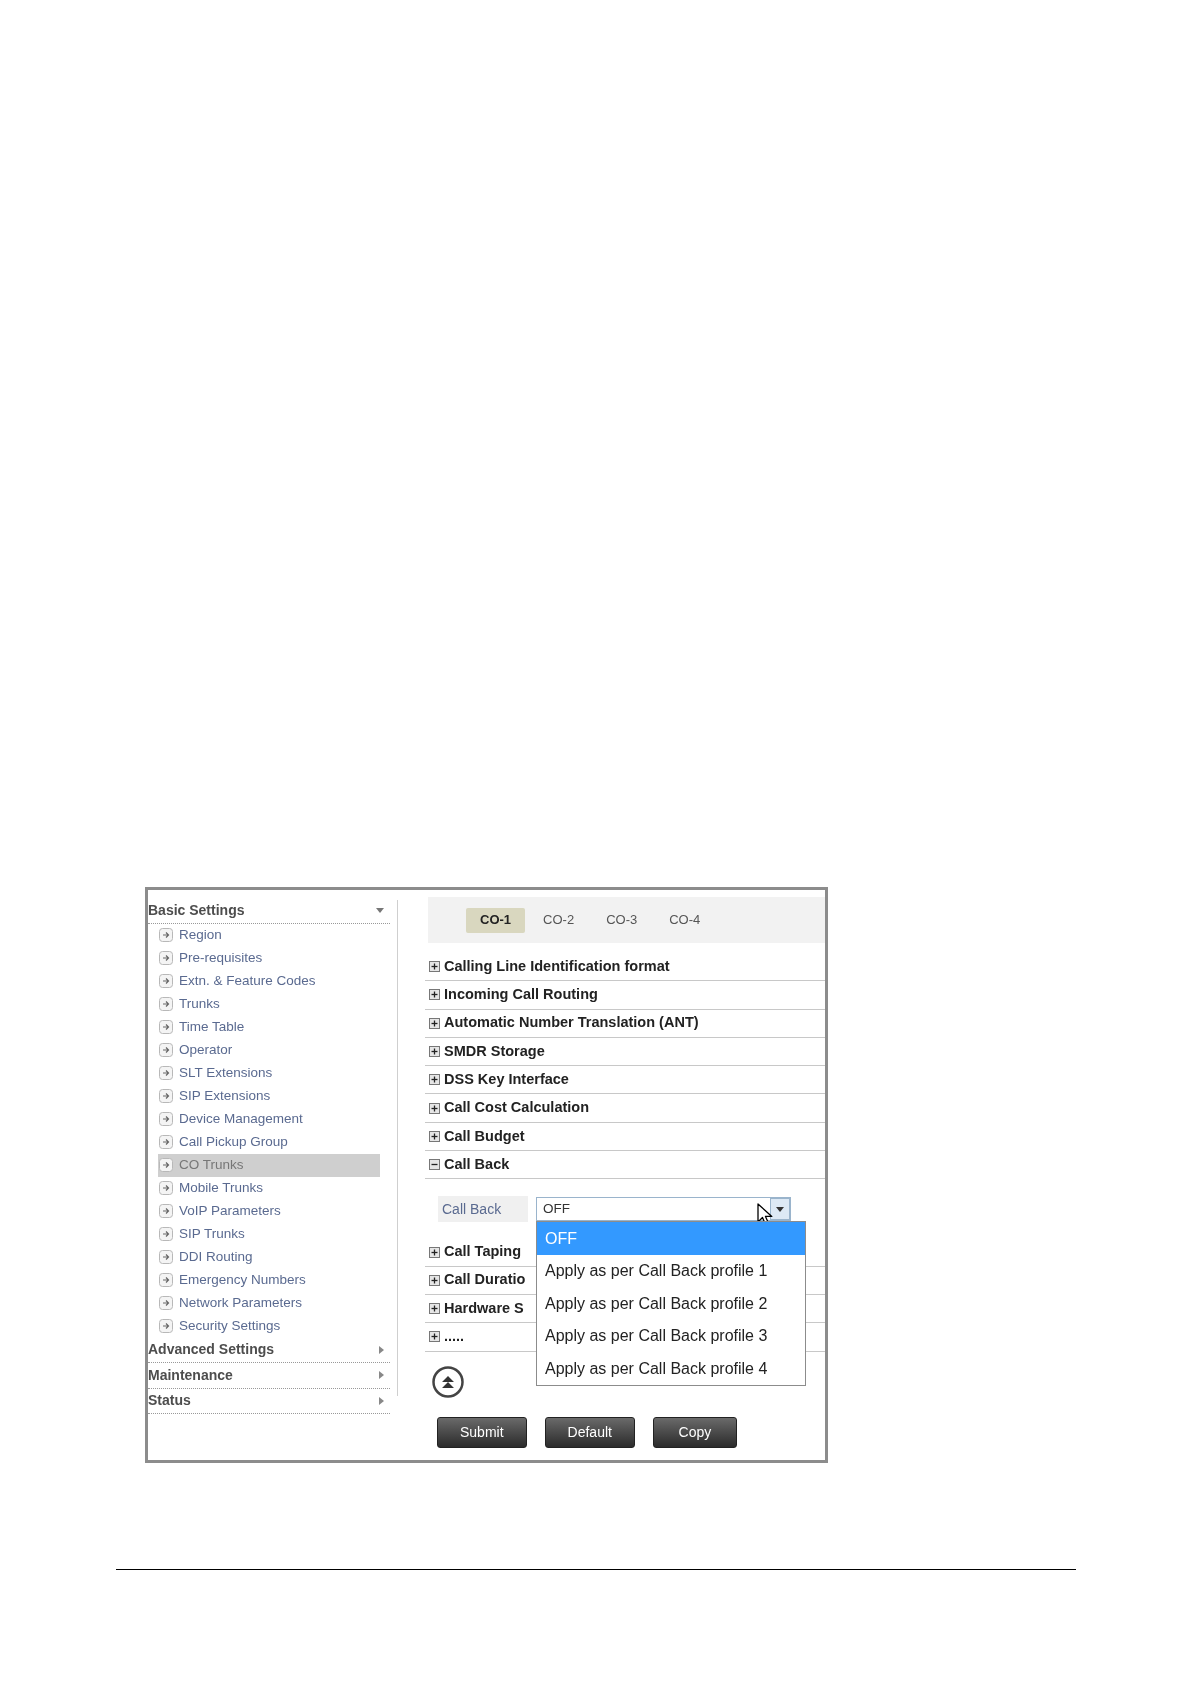  What do you see at coordinates (671, 1271) in the screenshot?
I see `dropdown-option: Apply as per Call Back profile 1` at bounding box center [671, 1271].